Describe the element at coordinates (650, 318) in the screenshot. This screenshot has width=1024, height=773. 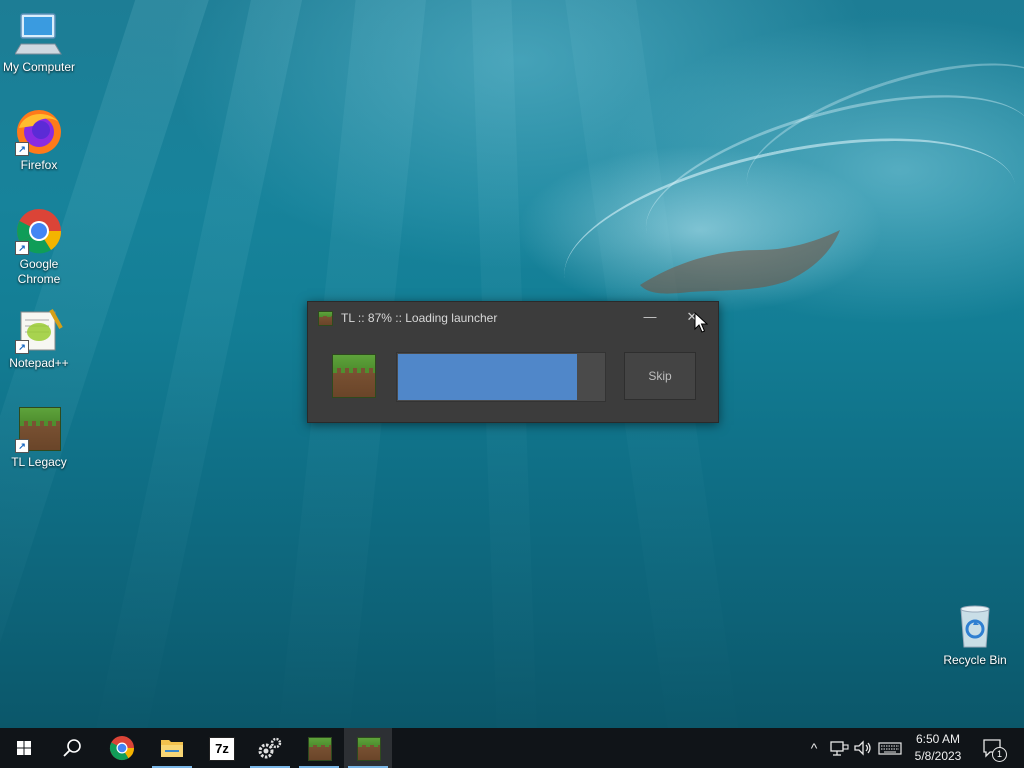
I see `minimize-button: —` at that location.